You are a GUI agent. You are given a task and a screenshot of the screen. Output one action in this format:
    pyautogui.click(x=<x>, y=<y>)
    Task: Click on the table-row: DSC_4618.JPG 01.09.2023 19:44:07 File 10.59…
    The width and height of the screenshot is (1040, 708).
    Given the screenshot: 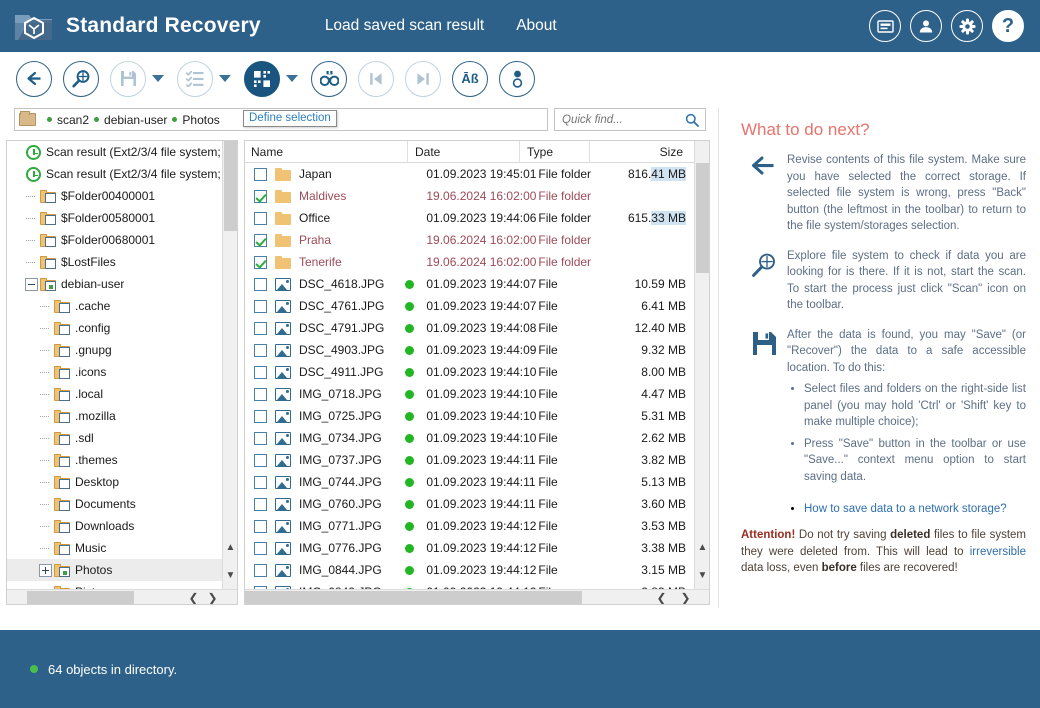 What is the action you would take?
    pyautogui.click(x=469, y=284)
    